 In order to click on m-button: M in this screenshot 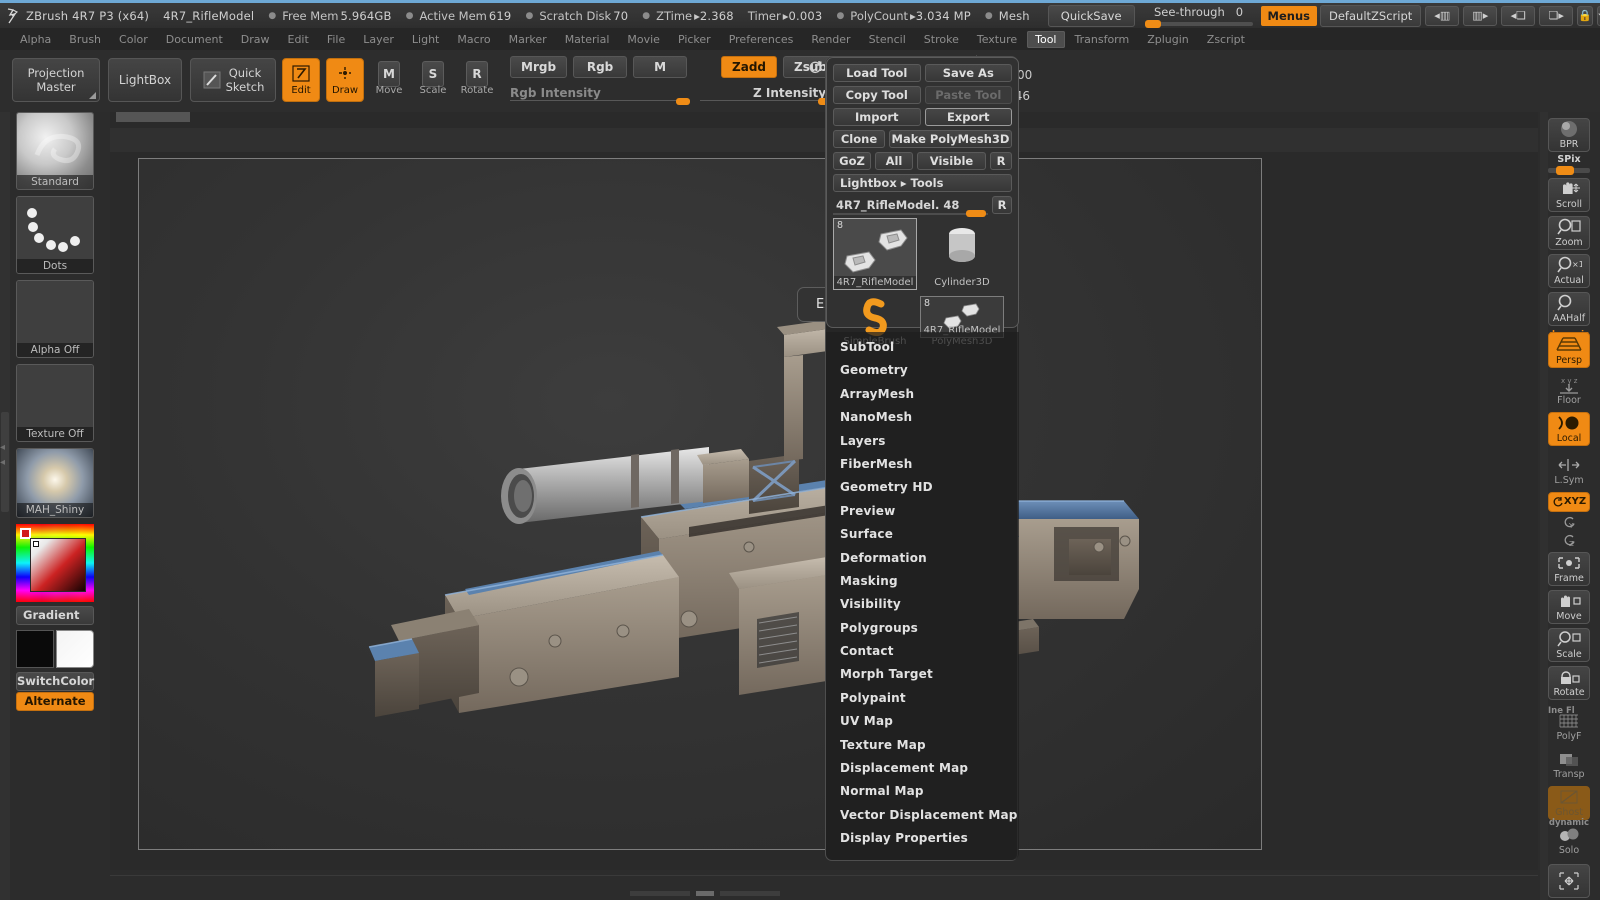, I will do `click(660, 67)`.